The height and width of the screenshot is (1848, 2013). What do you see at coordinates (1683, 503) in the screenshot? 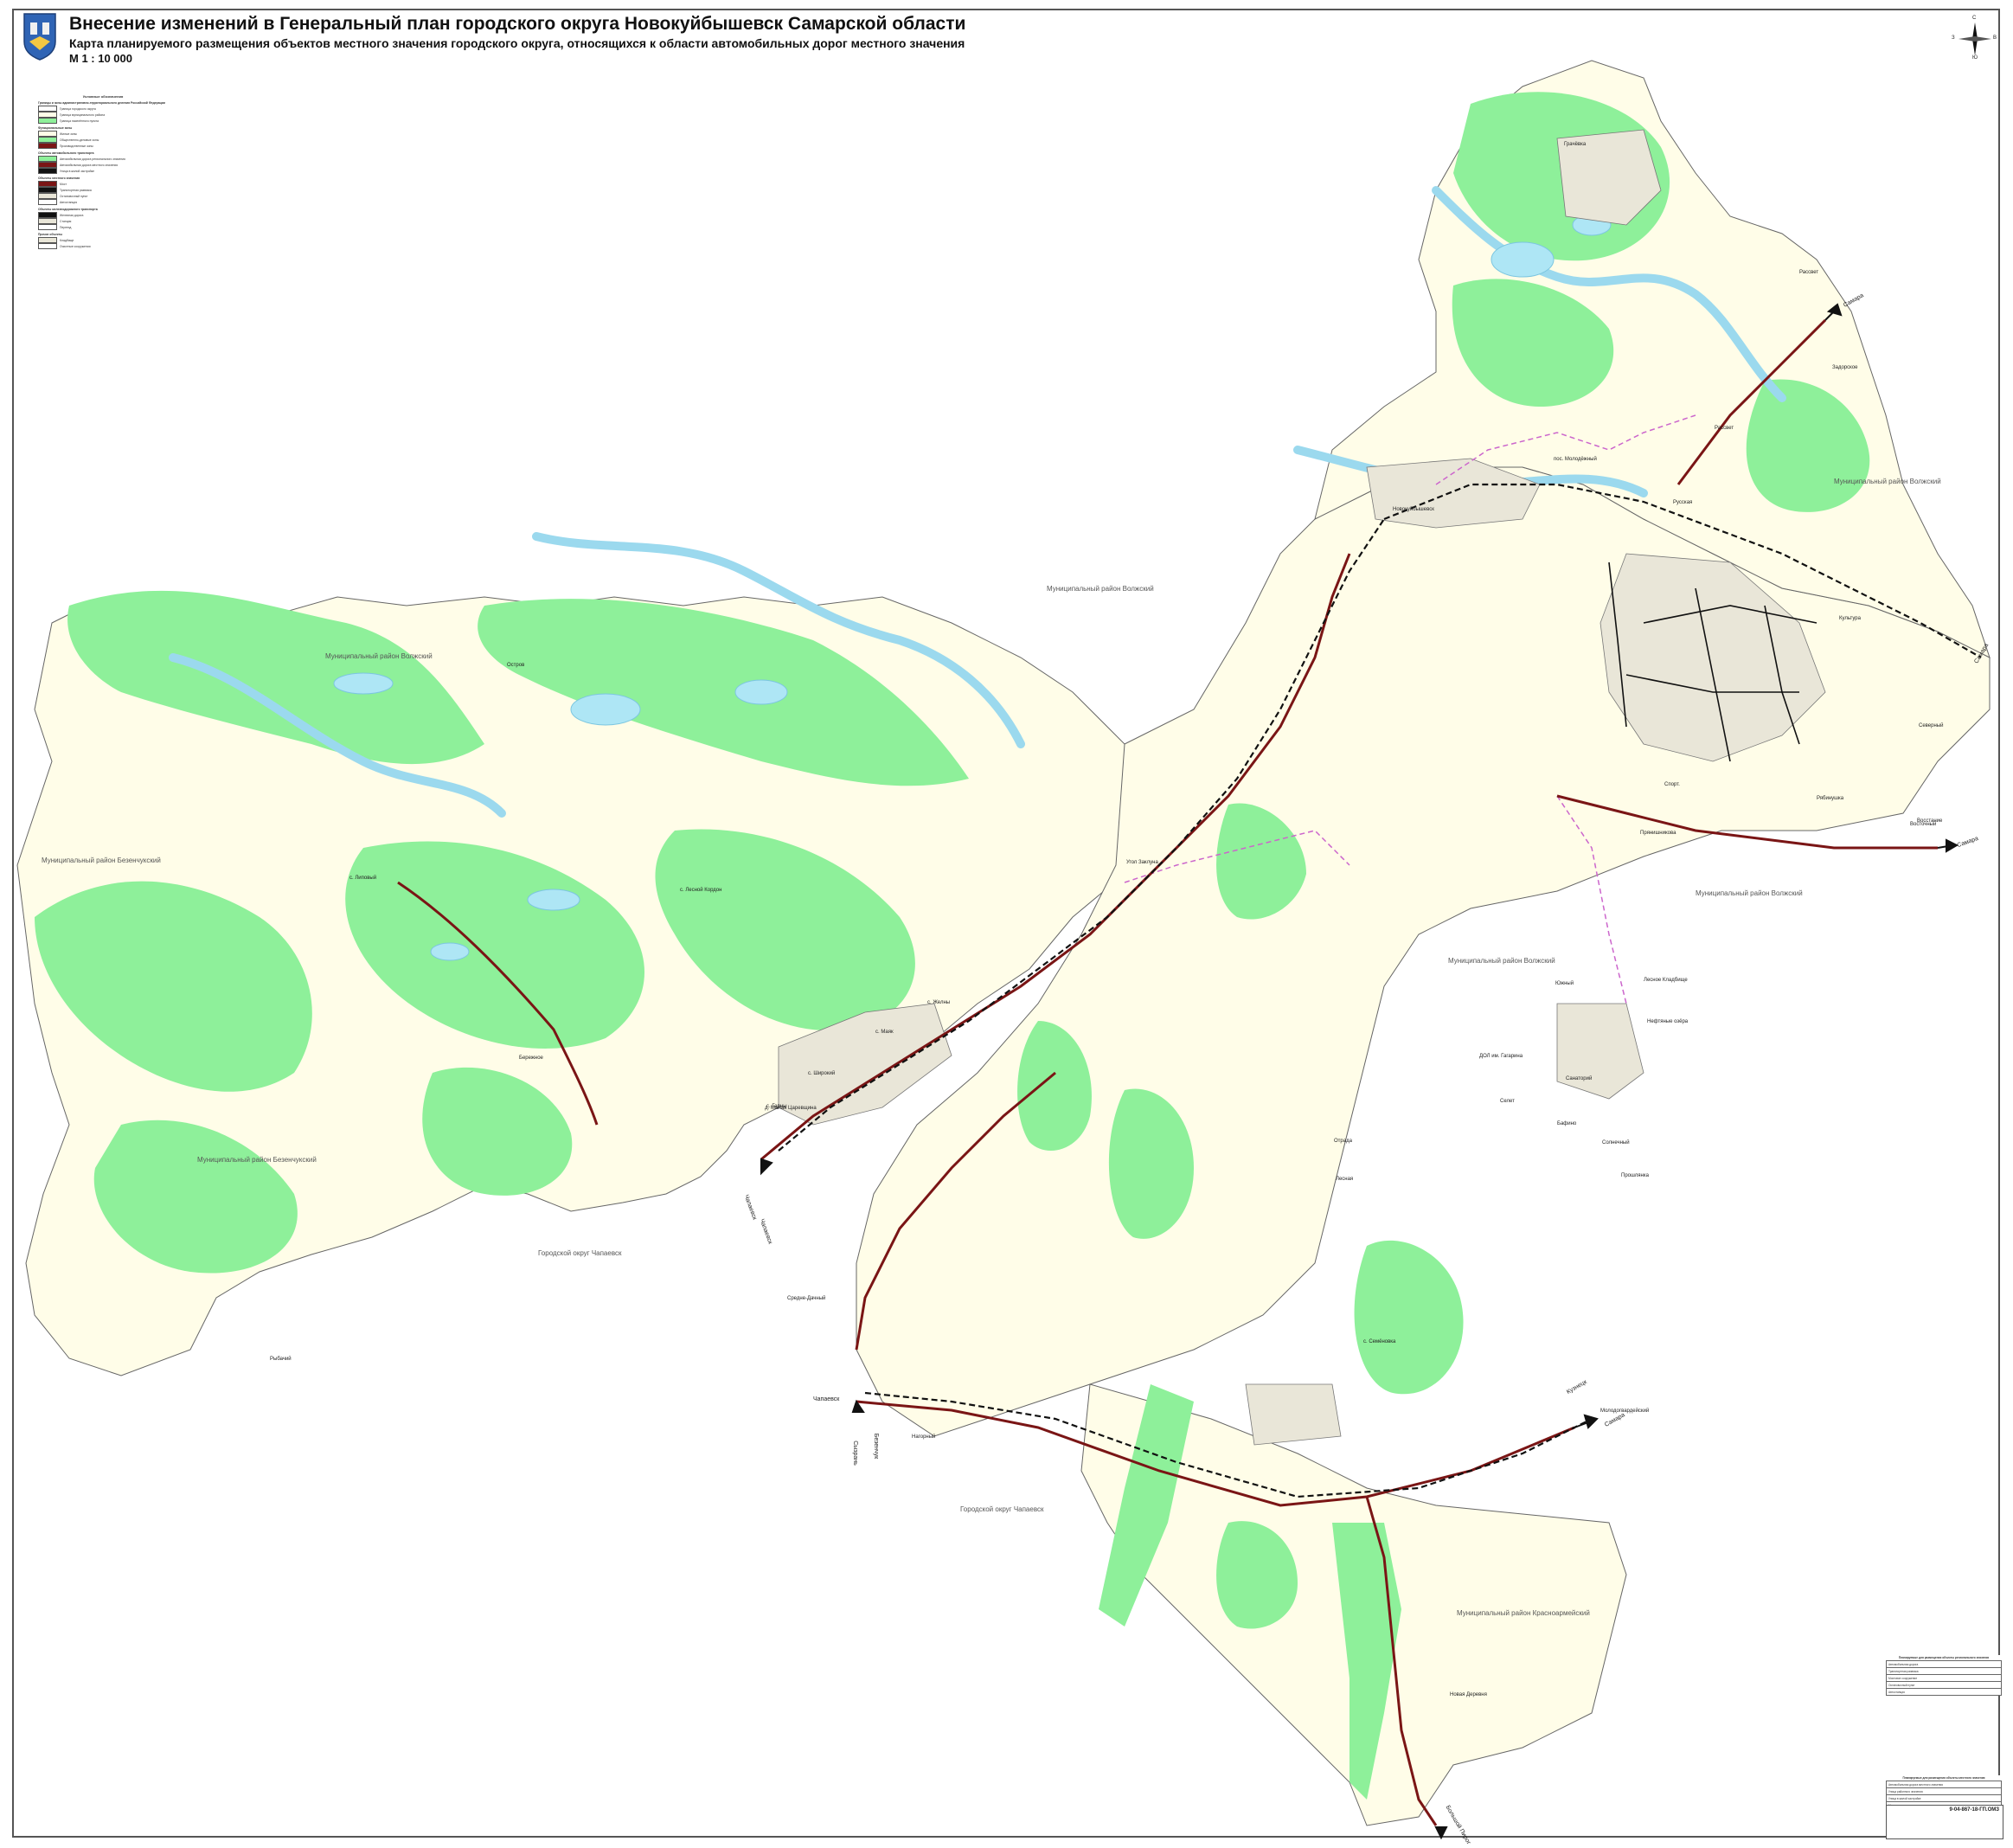
I see `place-label: Русская` at bounding box center [1683, 503].